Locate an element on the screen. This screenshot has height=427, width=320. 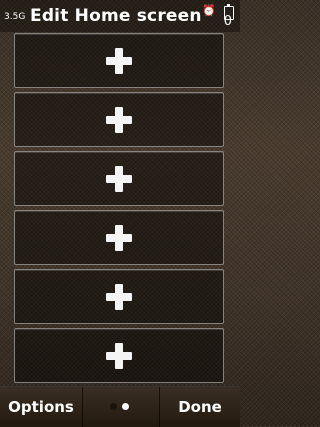
status-bar: 3.5G Edit Home screen ⏰ 0 is located at coordinates (120, 16).